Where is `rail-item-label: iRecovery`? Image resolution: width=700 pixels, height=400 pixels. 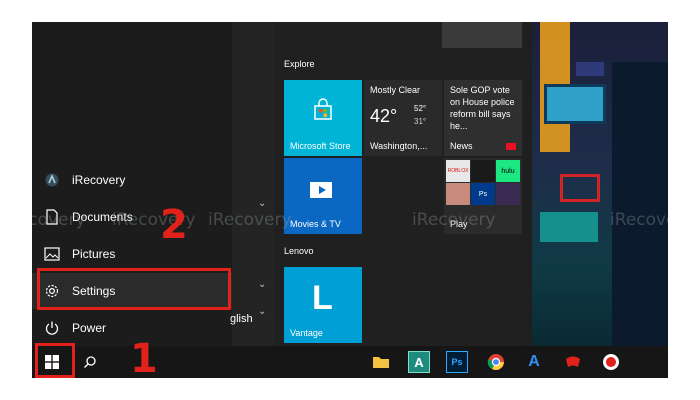 rail-item-label: iRecovery is located at coordinates (99, 180).